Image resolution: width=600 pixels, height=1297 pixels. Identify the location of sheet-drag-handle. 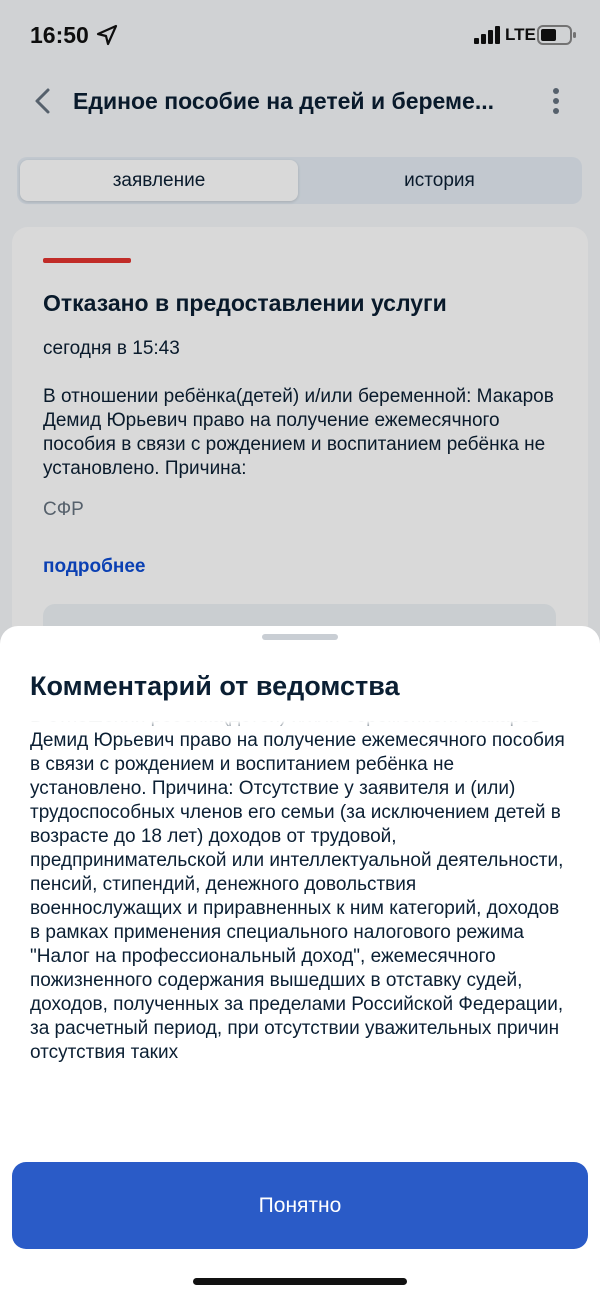
(300, 637).